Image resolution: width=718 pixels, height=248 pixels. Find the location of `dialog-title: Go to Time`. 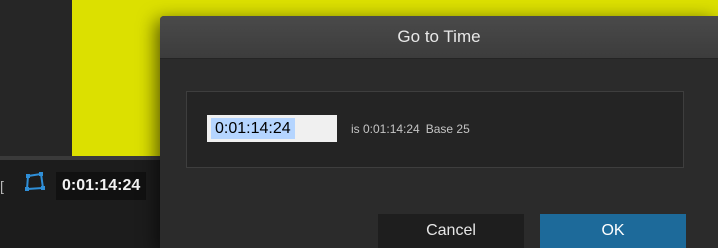

dialog-title: Go to Time is located at coordinates (439, 36).